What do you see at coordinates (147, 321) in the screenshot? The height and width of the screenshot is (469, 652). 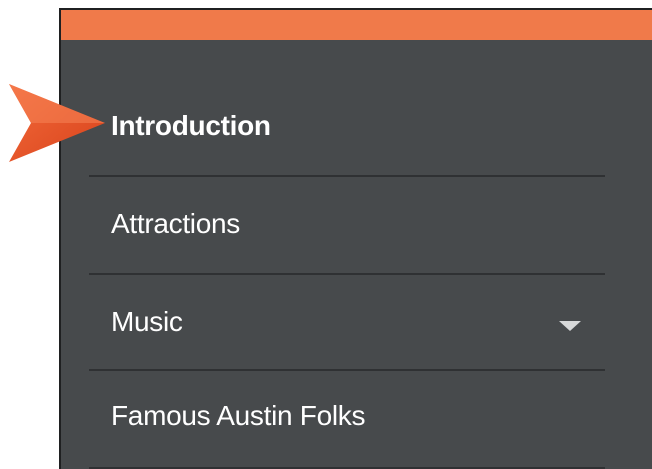 I see `sidebar-item-label: Music` at bounding box center [147, 321].